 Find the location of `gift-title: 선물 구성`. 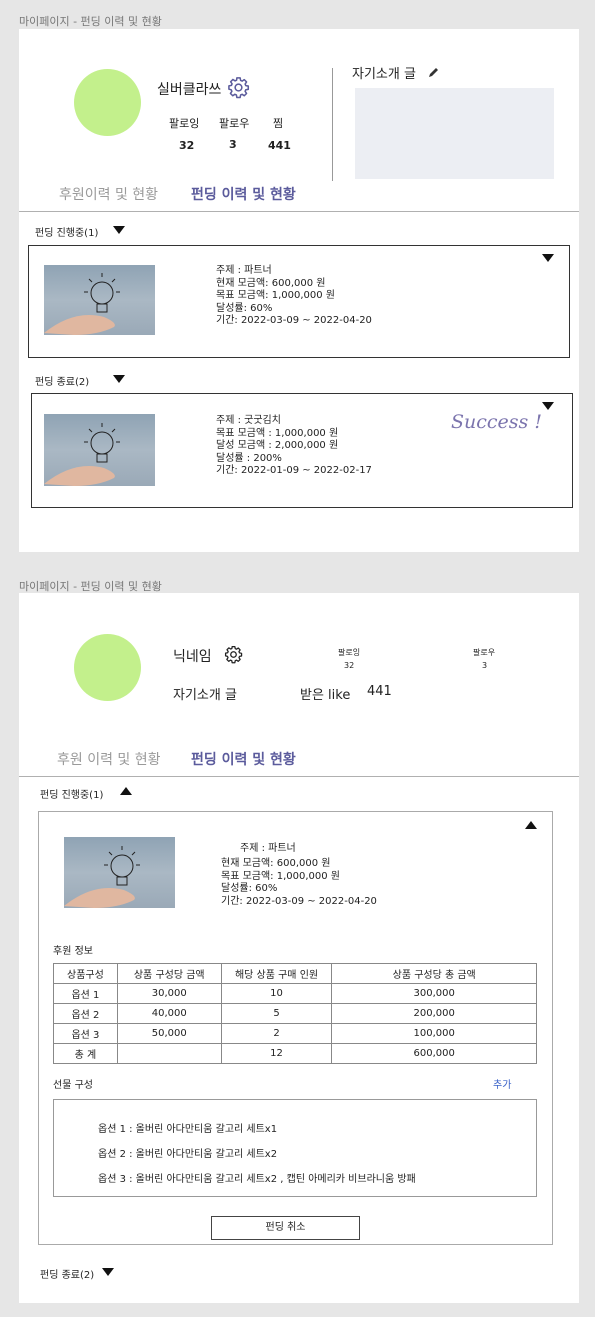

gift-title: 선물 구성 is located at coordinates (73, 1085).